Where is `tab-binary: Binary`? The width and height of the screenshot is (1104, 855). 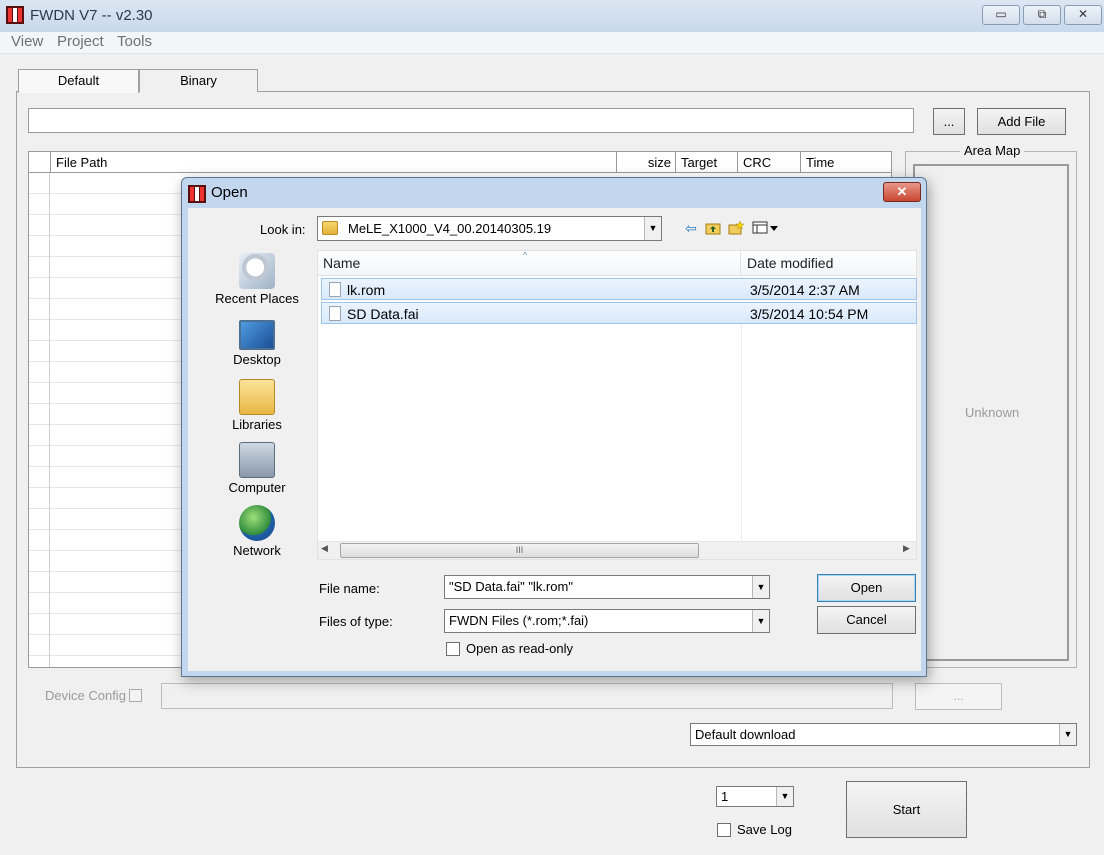 tab-binary: Binary is located at coordinates (198, 80).